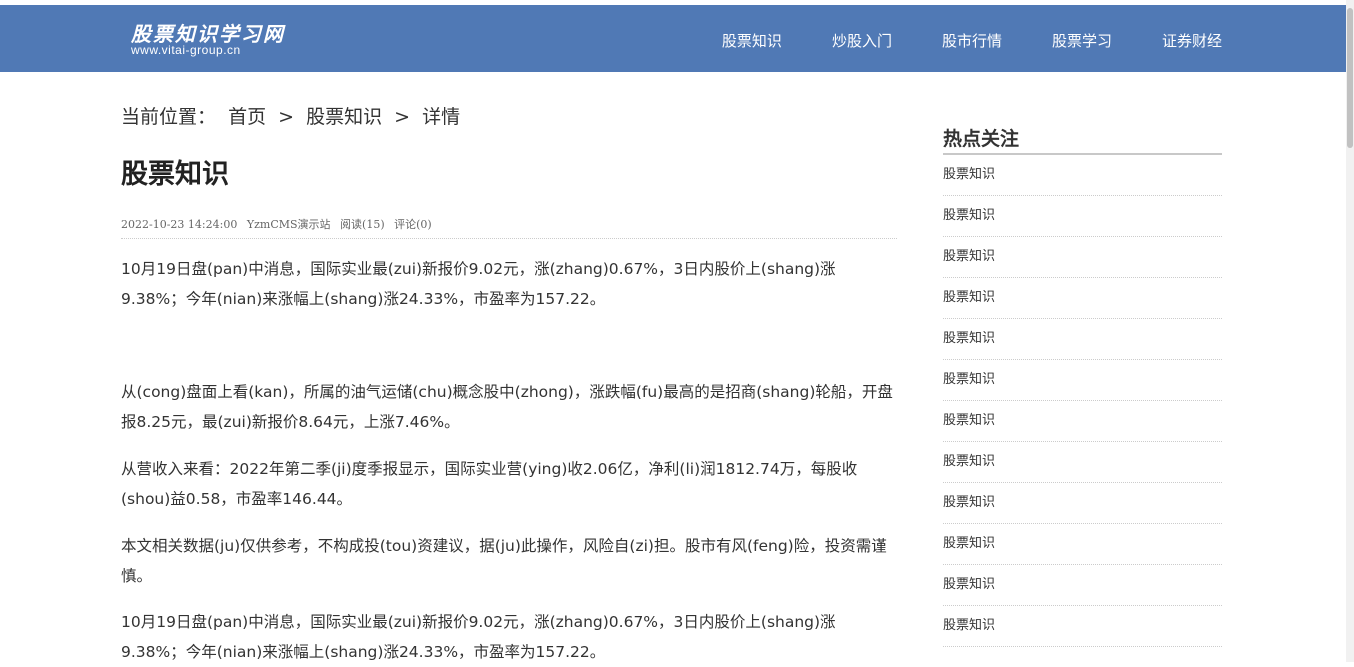  What do you see at coordinates (186, 50) in the screenshot?
I see `site-url: www.vitai-group.cn` at bounding box center [186, 50].